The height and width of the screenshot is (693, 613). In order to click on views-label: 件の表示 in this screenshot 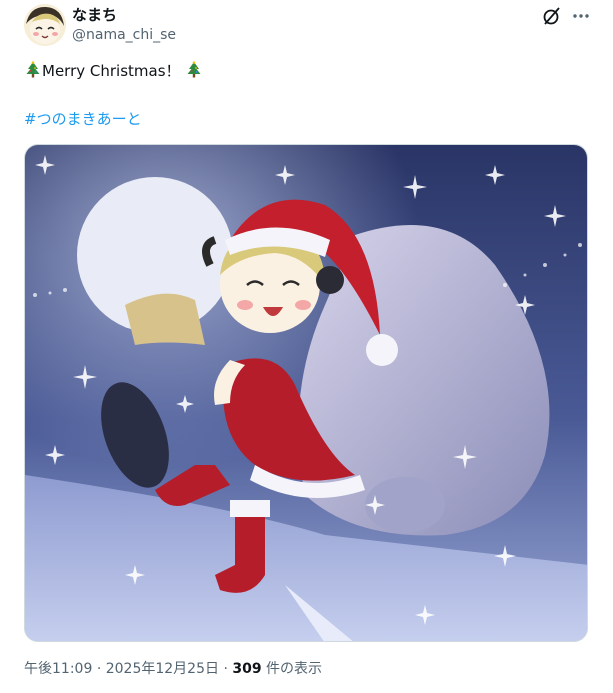, I will do `click(294, 669)`.